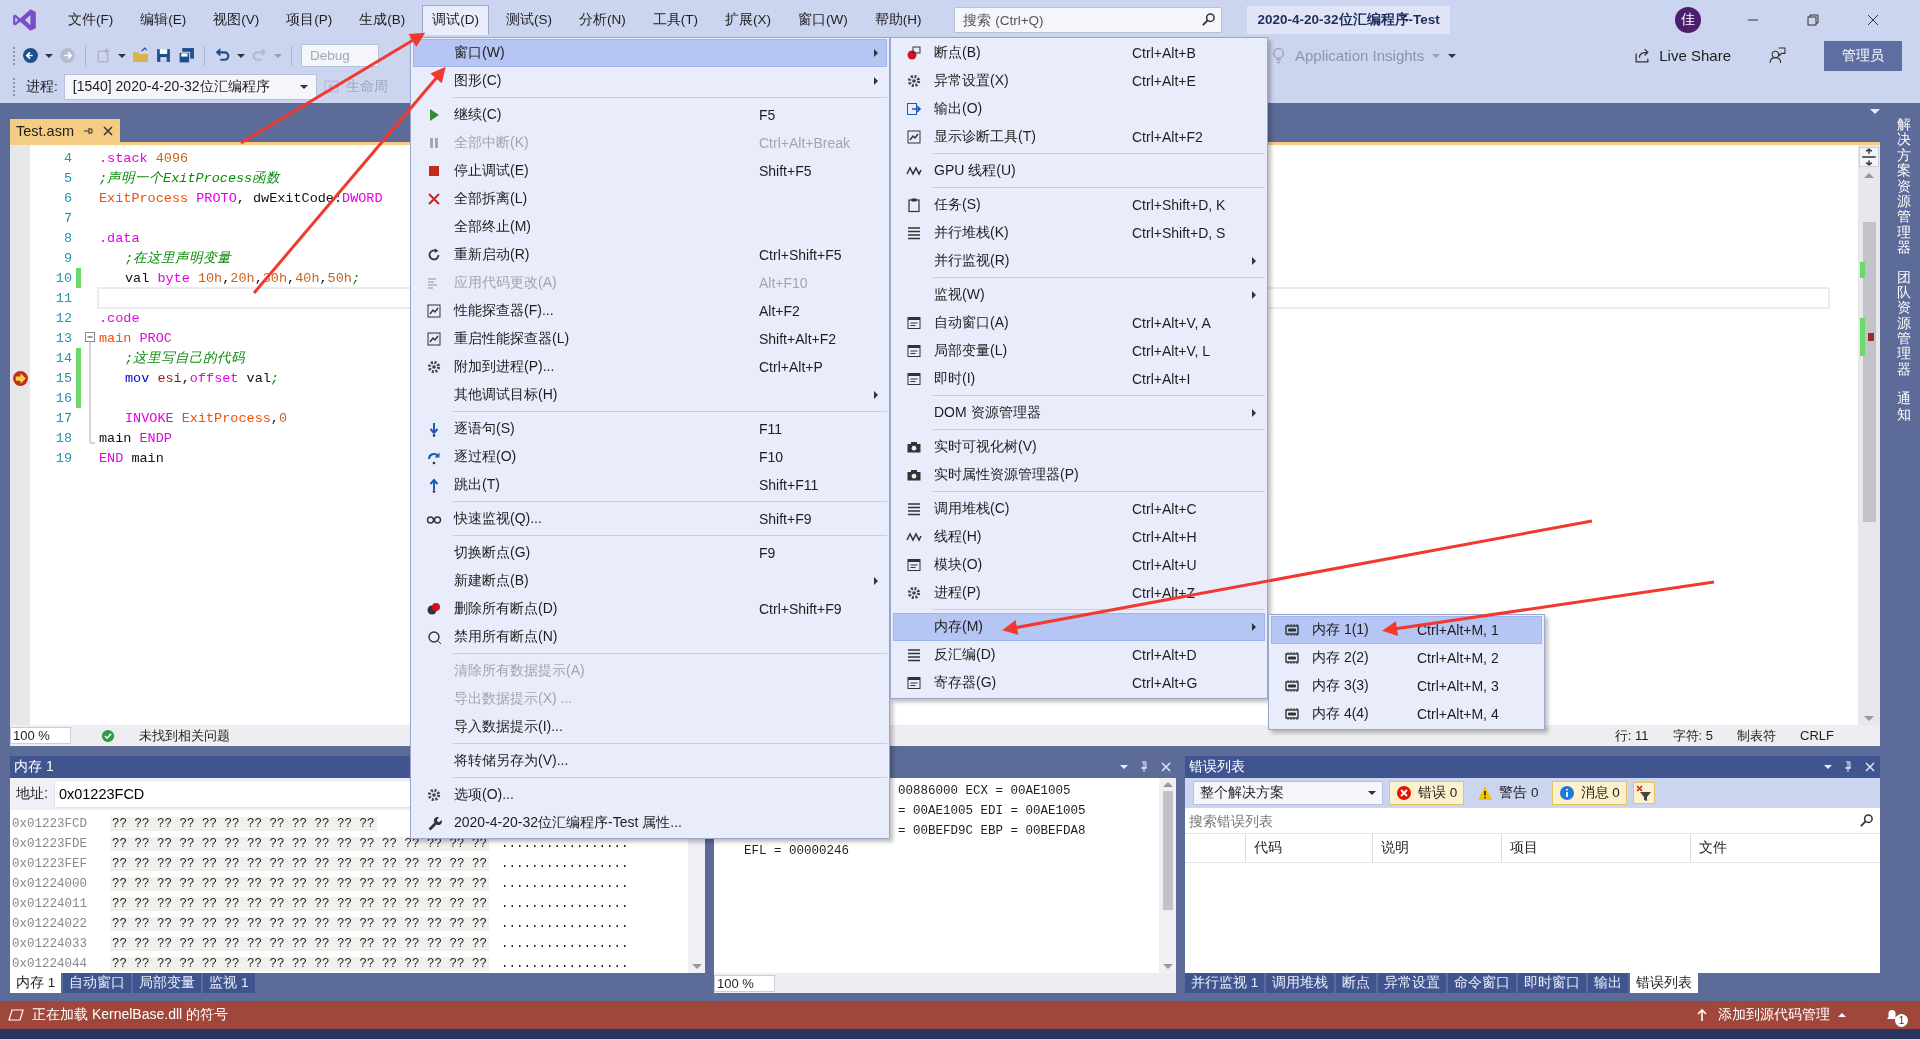 The width and height of the screenshot is (1920, 1039). Describe the element at coordinates (675, 20) in the screenshot. I see `menu-item: 工具(T)` at that location.